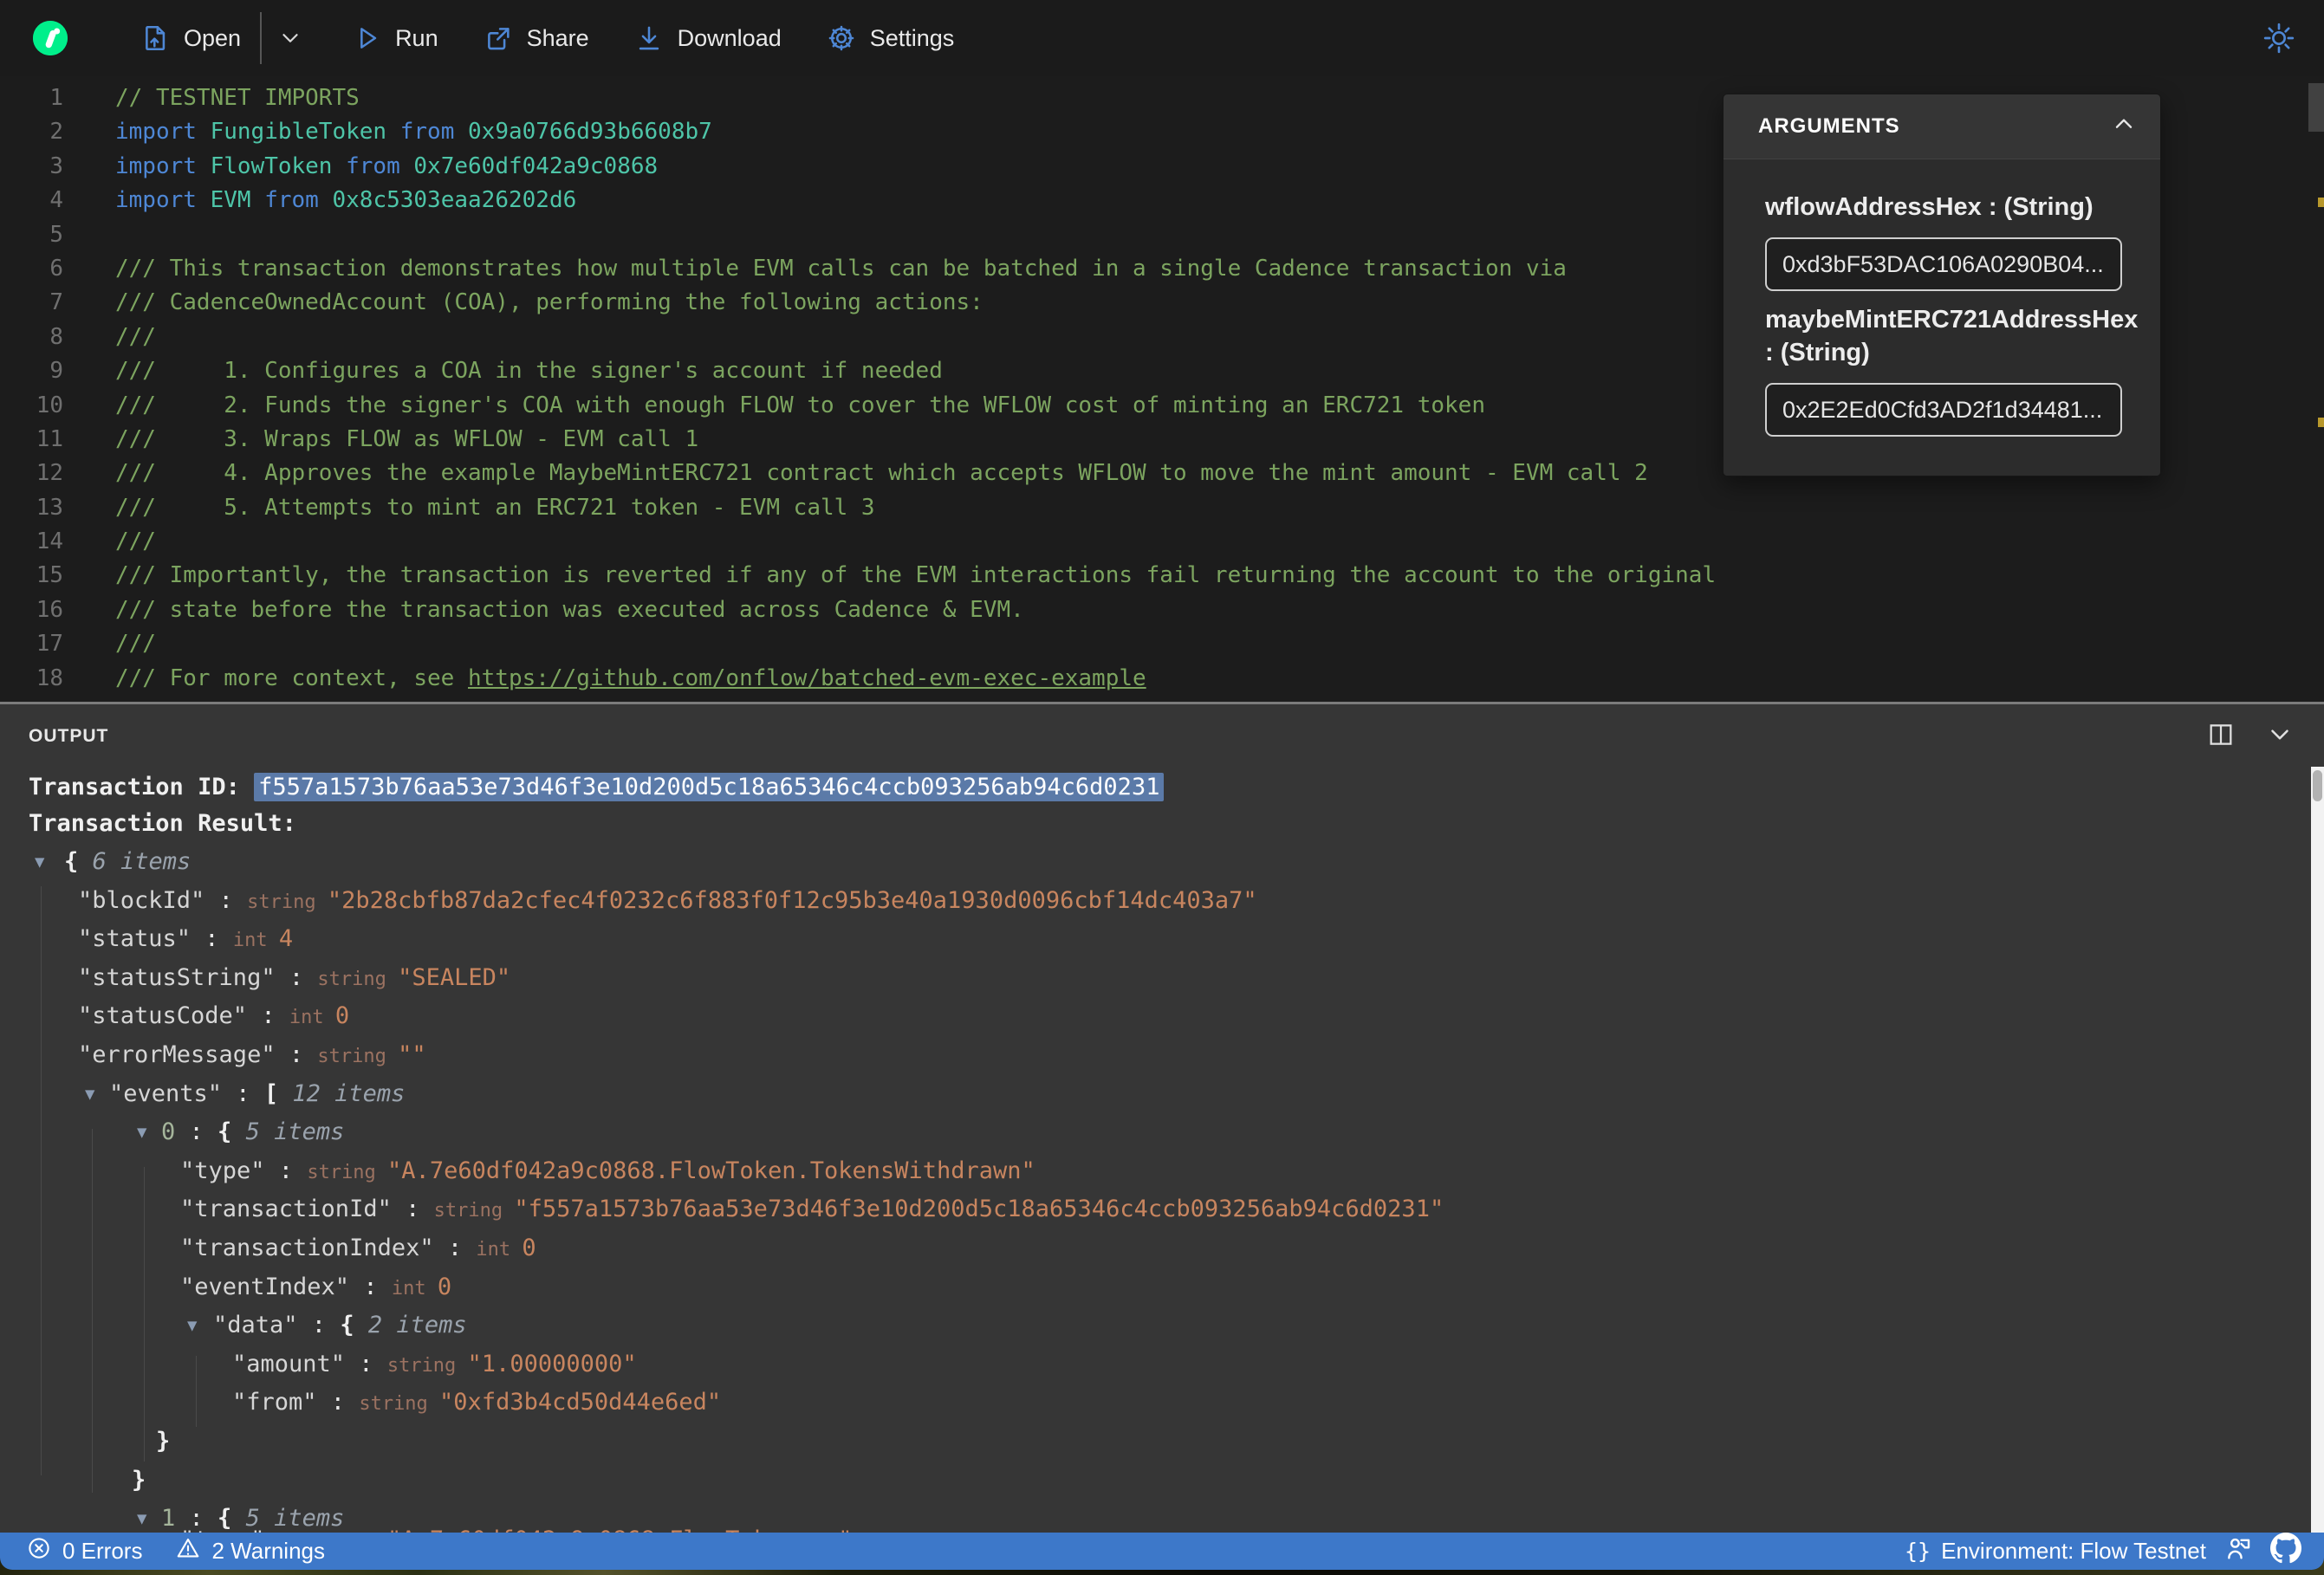 The height and width of the screenshot is (1575, 2324). Describe the element at coordinates (2317, 786) in the screenshot. I see `output-scrollbar-thumb` at that location.